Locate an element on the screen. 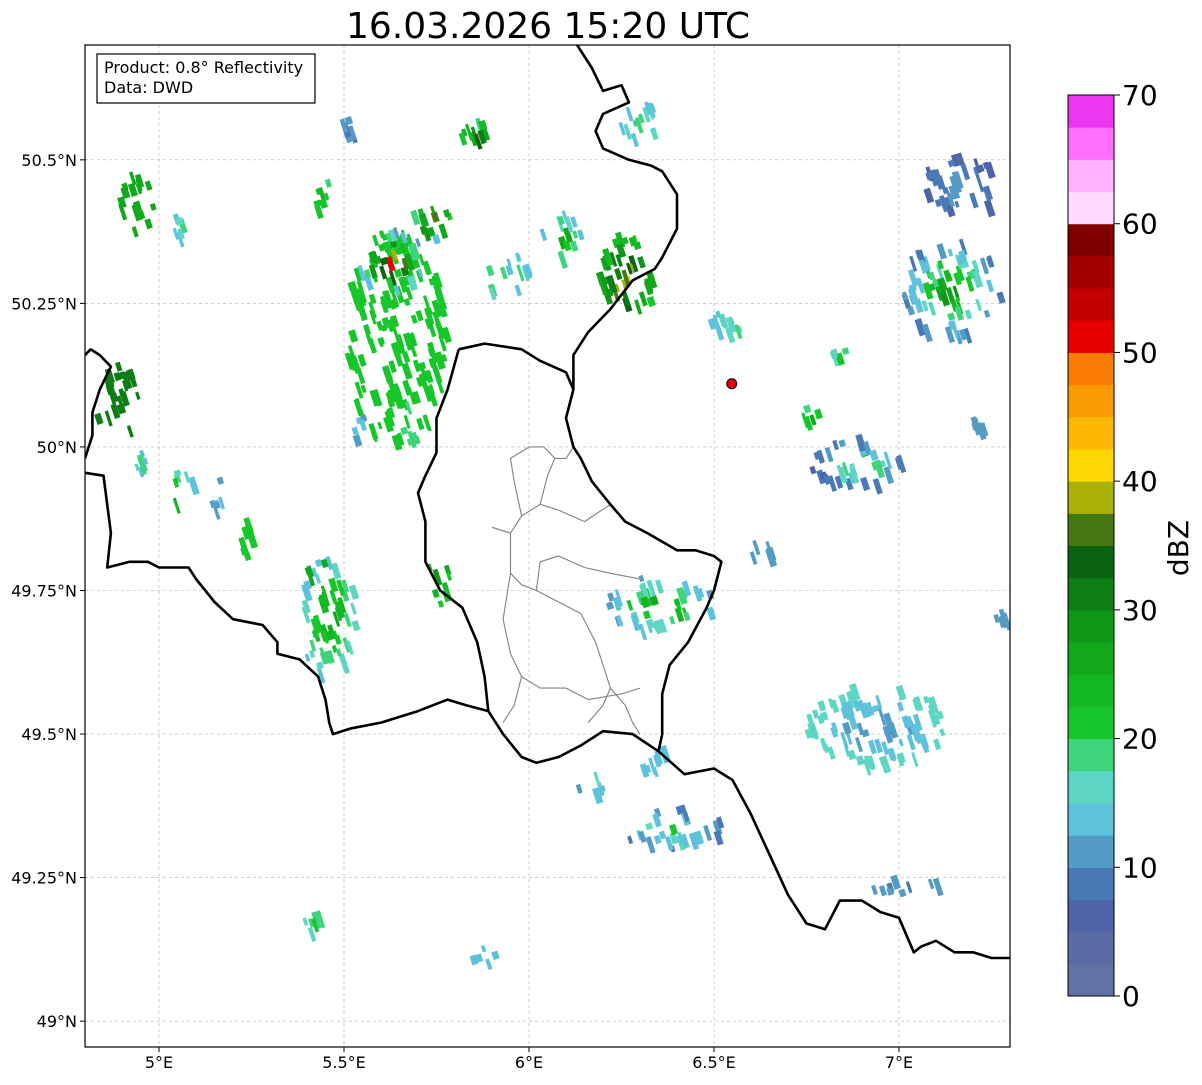 This screenshot has height=1085, width=1202. colorbar-tick-label-0: 0 is located at coordinates (1131, 996).